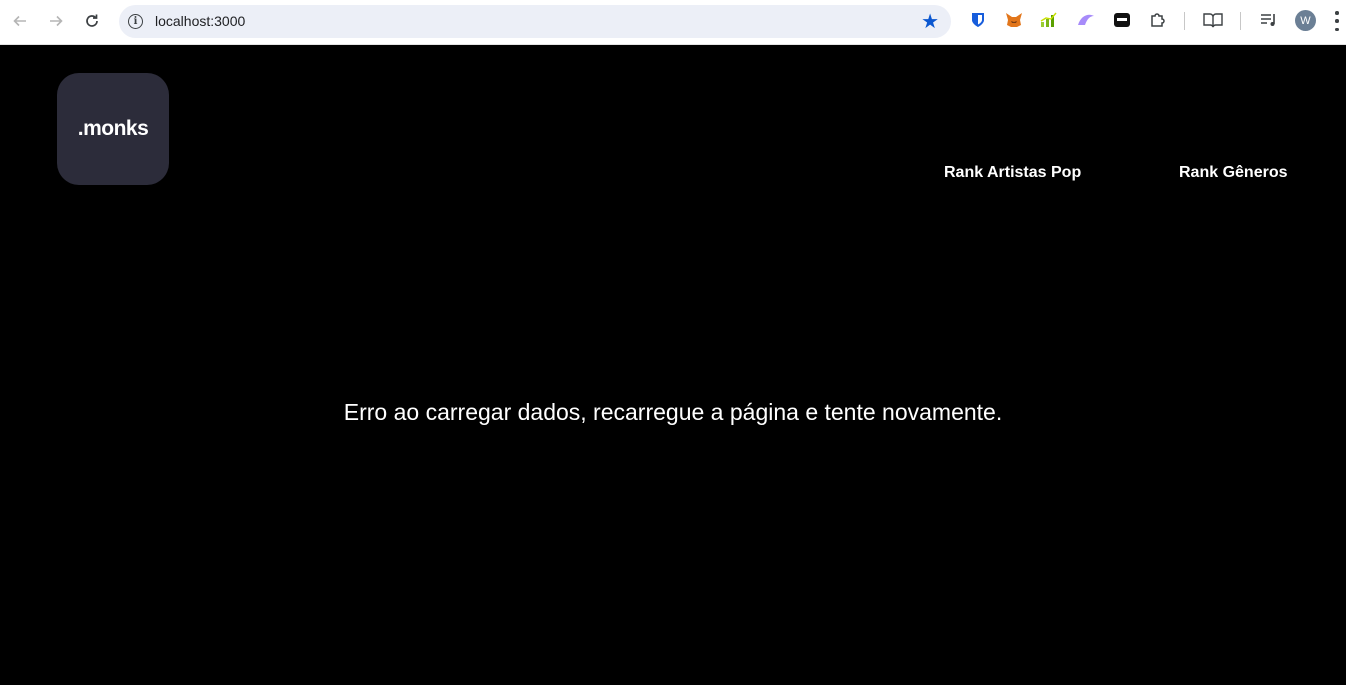 Image resolution: width=1346 pixels, height=685 pixels. Describe the element at coordinates (535, 21) in the screenshot. I see `address-bar: i localhost:3000 ★` at that location.